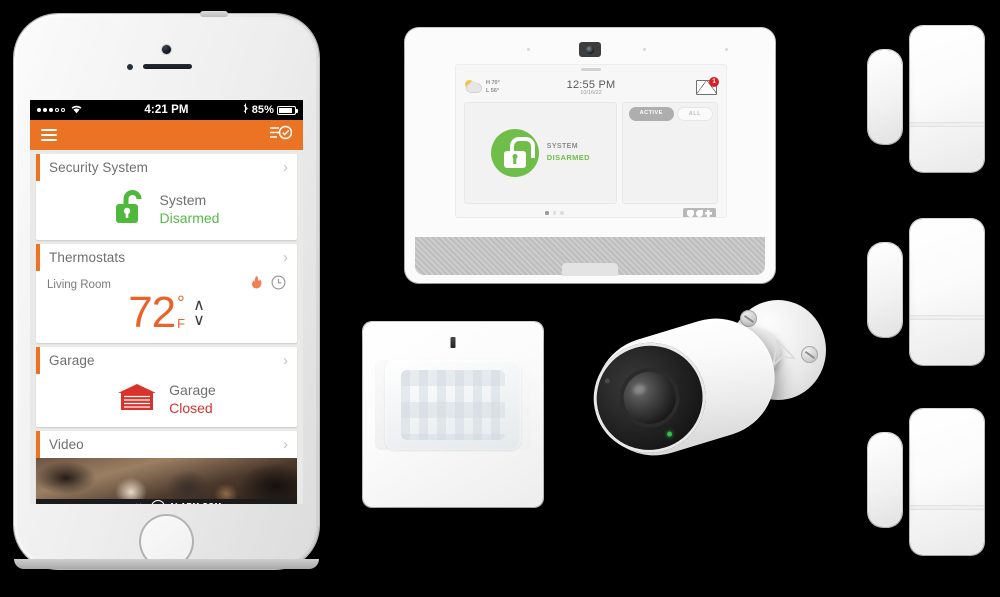 Image resolution: width=1000 pixels, height=597 pixels. Describe the element at coordinates (702, 404) in the screenshot. I see `outdoor-security-camera` at that location.